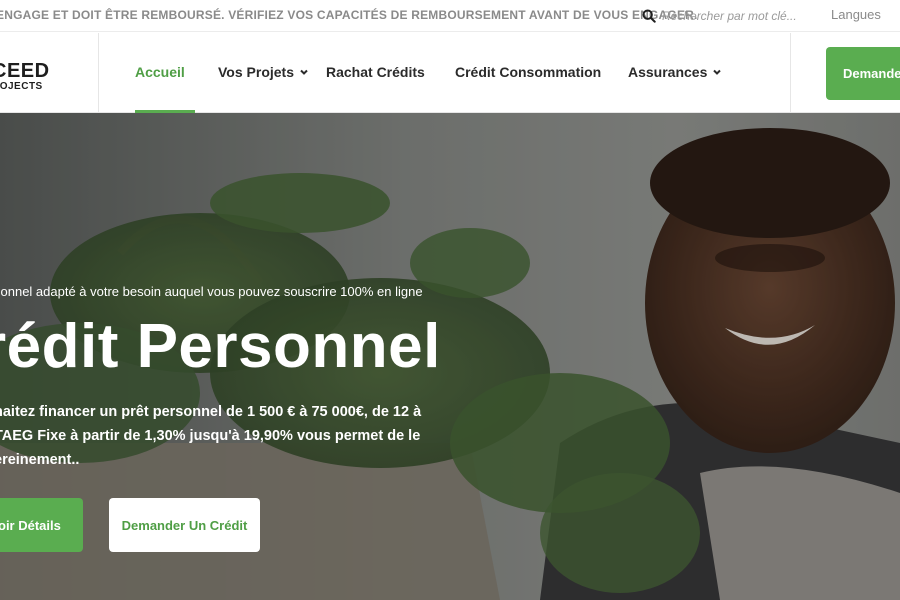  Describe the element at coordinates (732, 16) in the screenshot. I see `search-input` at that location.